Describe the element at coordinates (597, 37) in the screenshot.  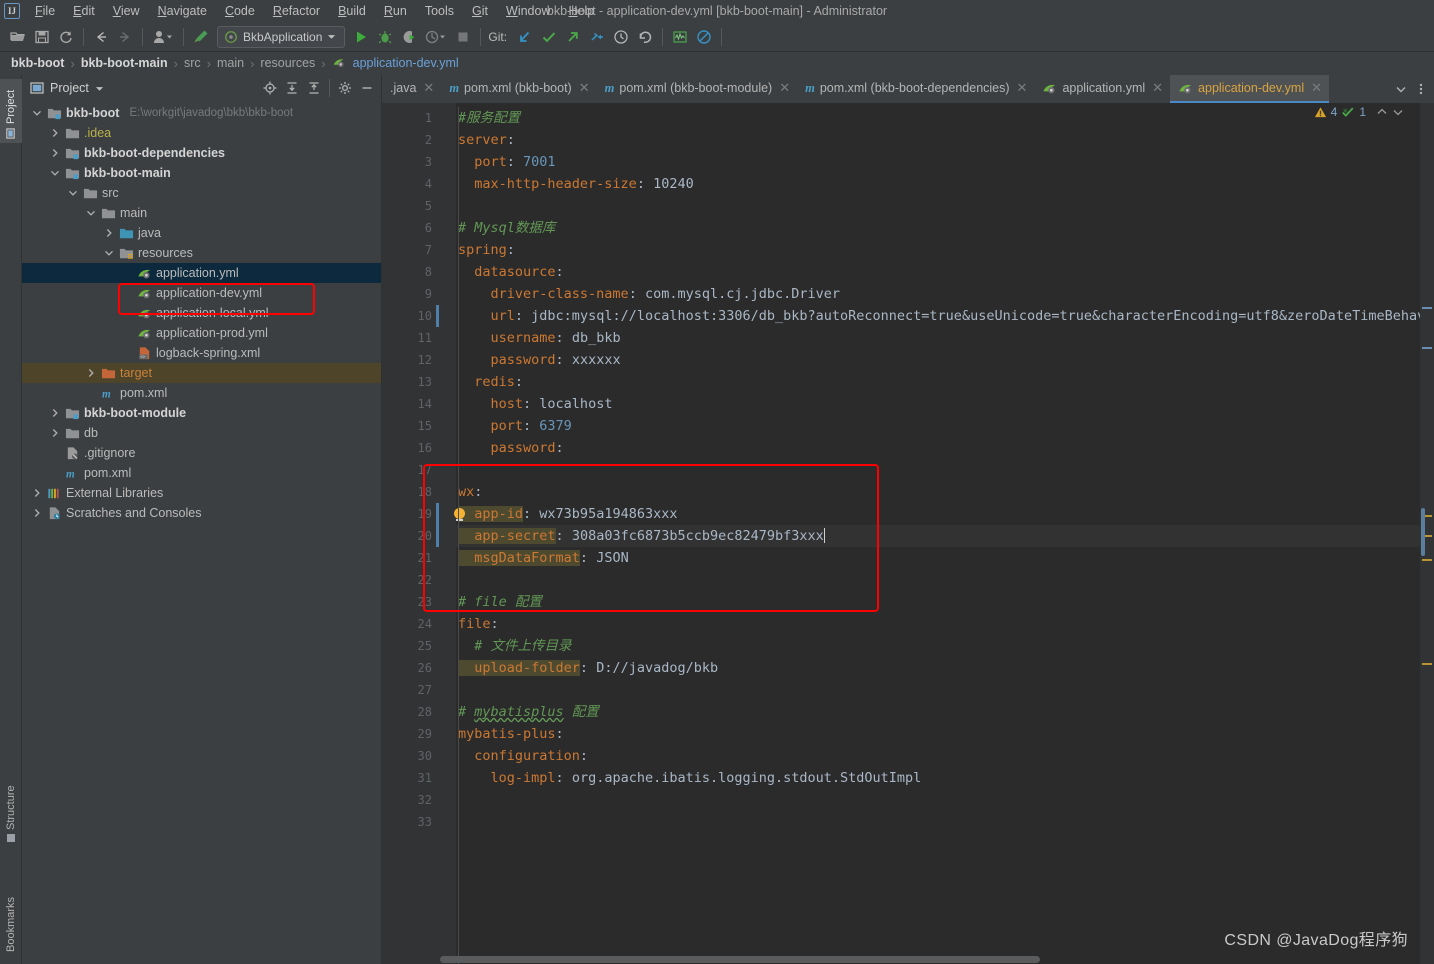
I see `rebase-icon` at that location.